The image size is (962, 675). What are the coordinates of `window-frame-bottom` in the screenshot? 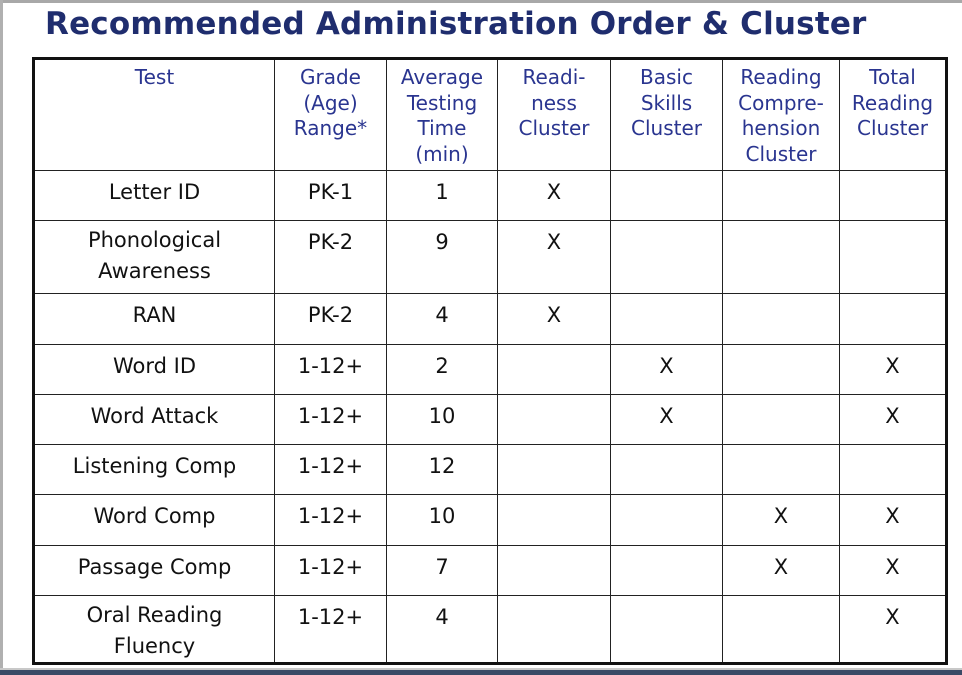 It's located at (481, 672).